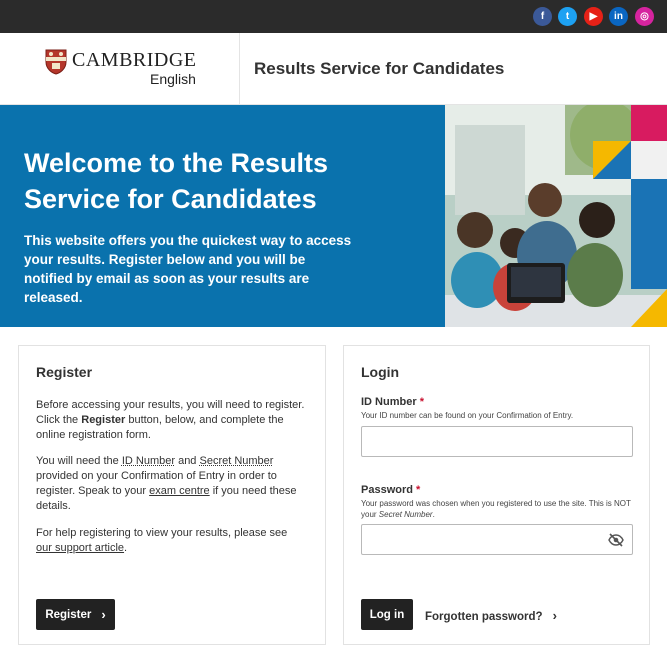  Describe the element at coordinates (379, 68) in the screenshot. I see `page-title: Results Service for Candidates` at that location.